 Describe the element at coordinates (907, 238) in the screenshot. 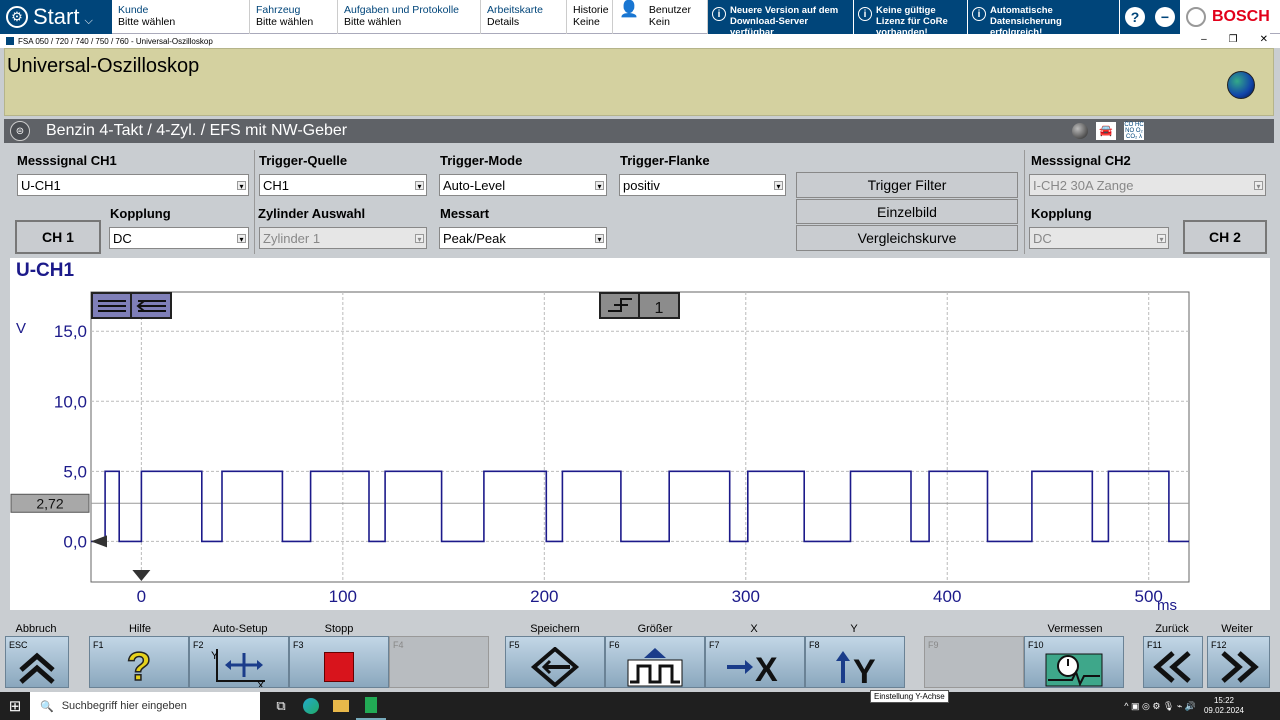

I see `vergleichskurve-button: Vergleichskurve` at that location.